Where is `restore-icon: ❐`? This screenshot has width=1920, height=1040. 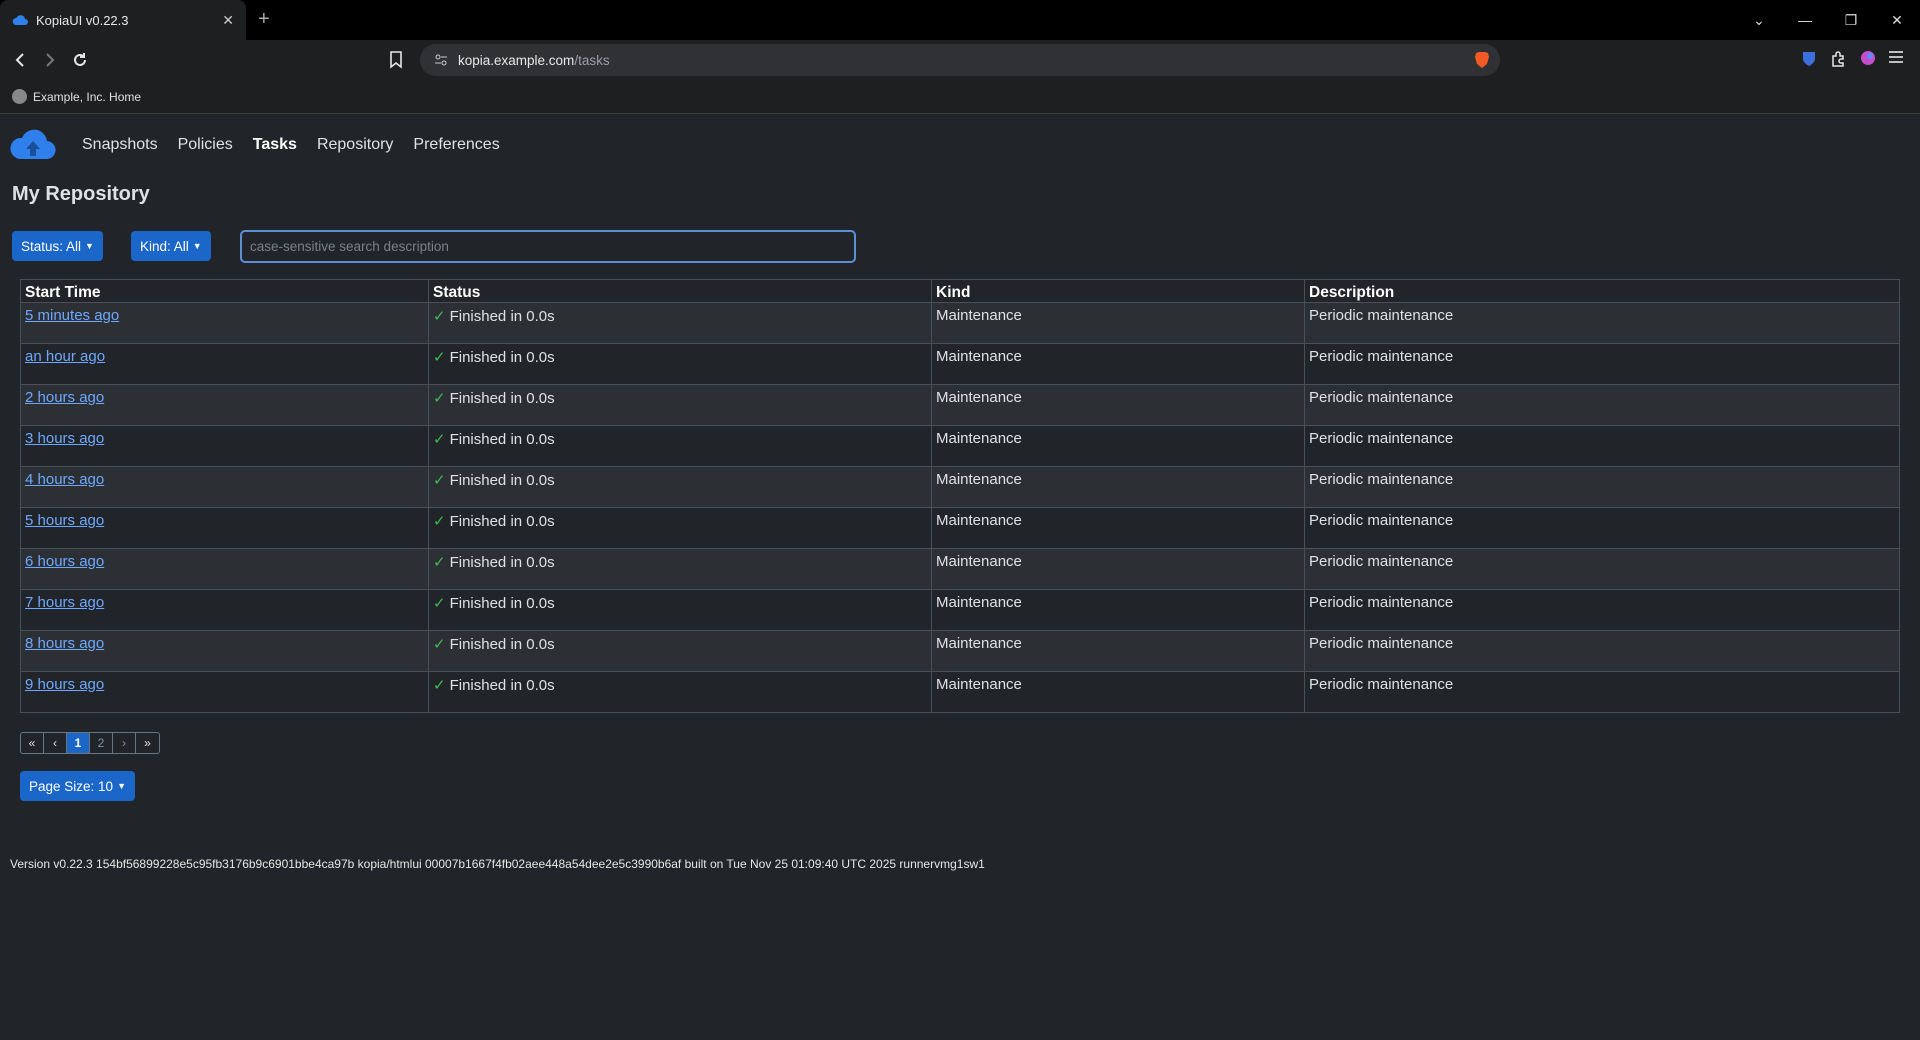 restore-icon: ❐ is located at coordinates (1851, 20).